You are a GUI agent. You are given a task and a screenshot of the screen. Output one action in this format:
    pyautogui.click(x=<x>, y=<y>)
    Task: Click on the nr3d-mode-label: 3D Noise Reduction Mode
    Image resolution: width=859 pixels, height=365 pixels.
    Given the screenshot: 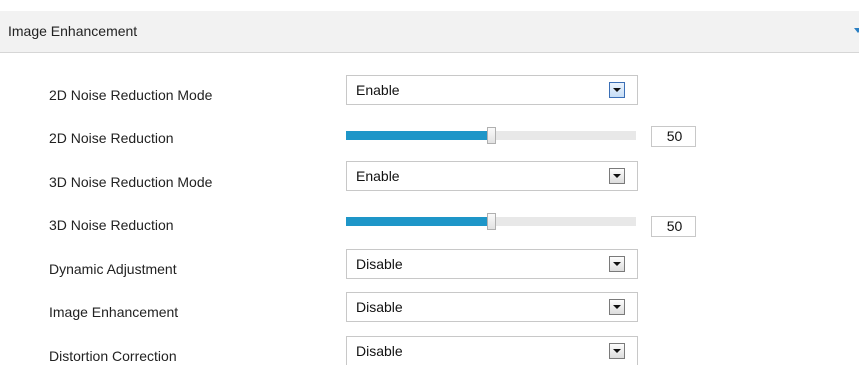 What is the action you would take?
    pyautogui.click(x=131, y=182)
    